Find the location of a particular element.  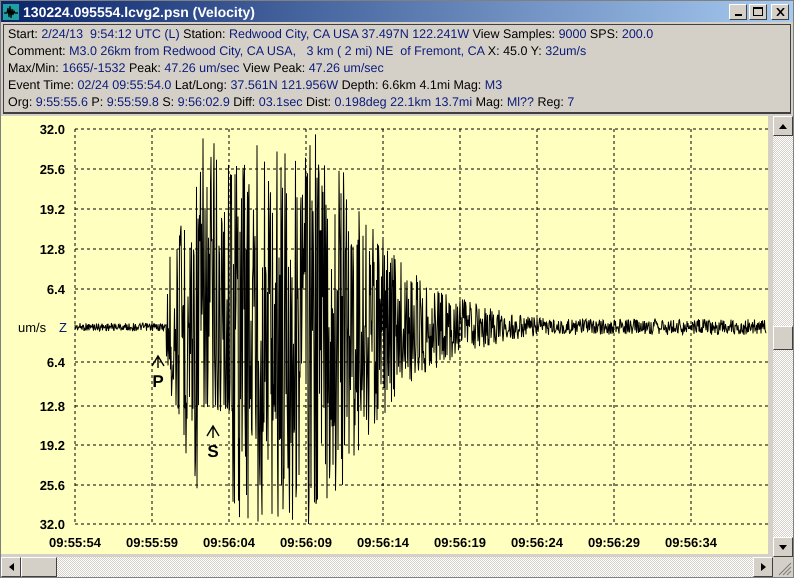

axis-label: 09:55:54 is located at coordinates (75, 542).